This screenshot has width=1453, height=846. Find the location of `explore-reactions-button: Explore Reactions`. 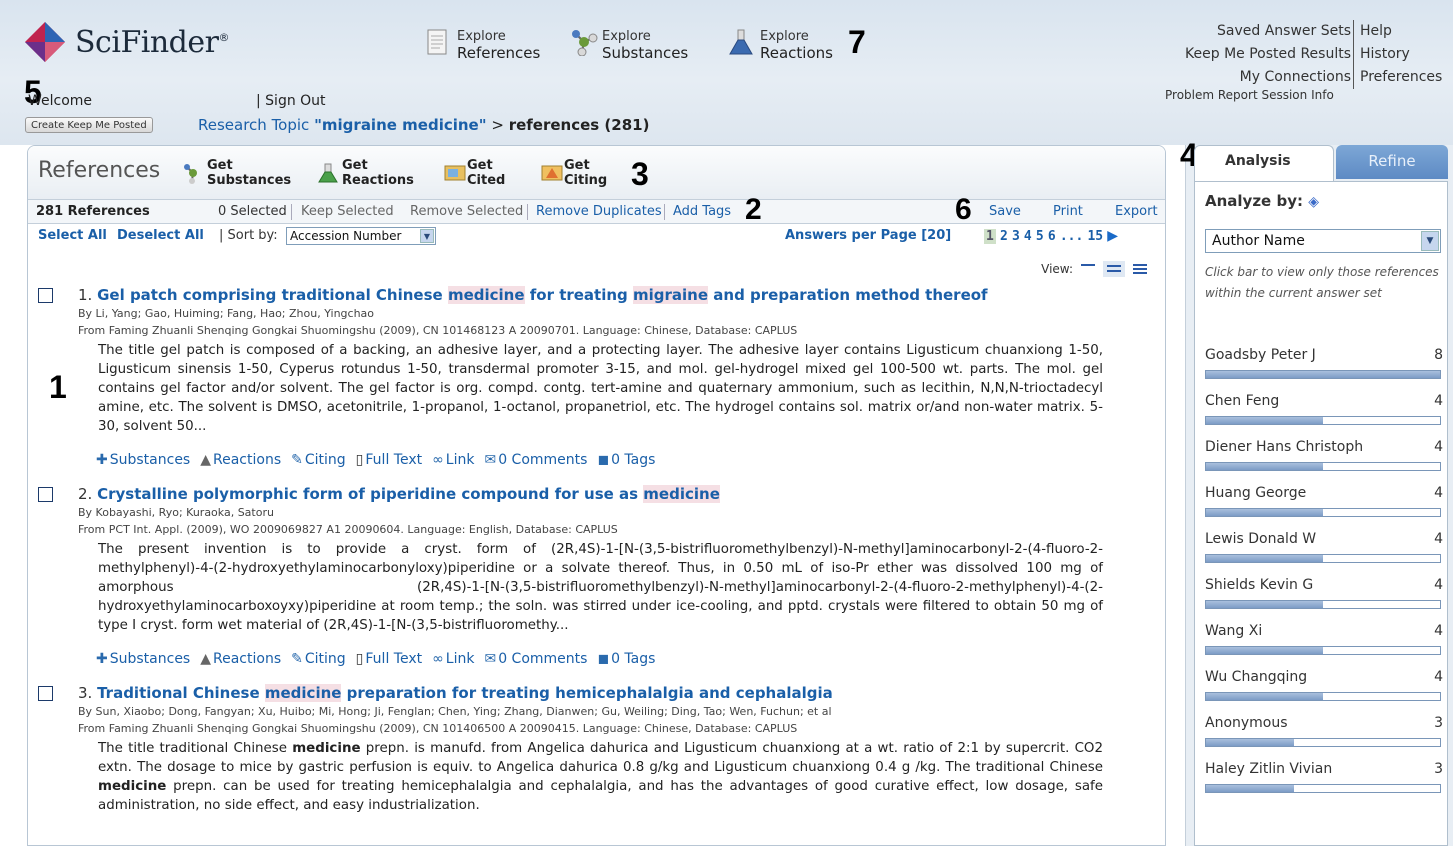

explore-reactions-button: Explore Reactions is located at coordinates (780, 45).